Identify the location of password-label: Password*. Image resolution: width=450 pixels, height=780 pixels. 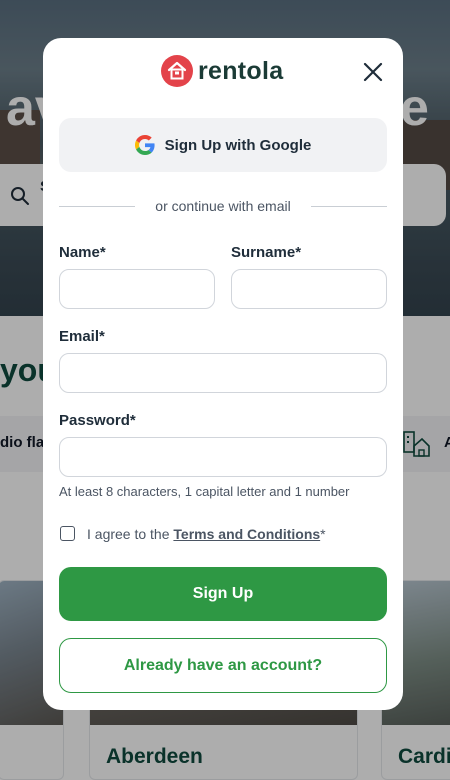
(97, 420).